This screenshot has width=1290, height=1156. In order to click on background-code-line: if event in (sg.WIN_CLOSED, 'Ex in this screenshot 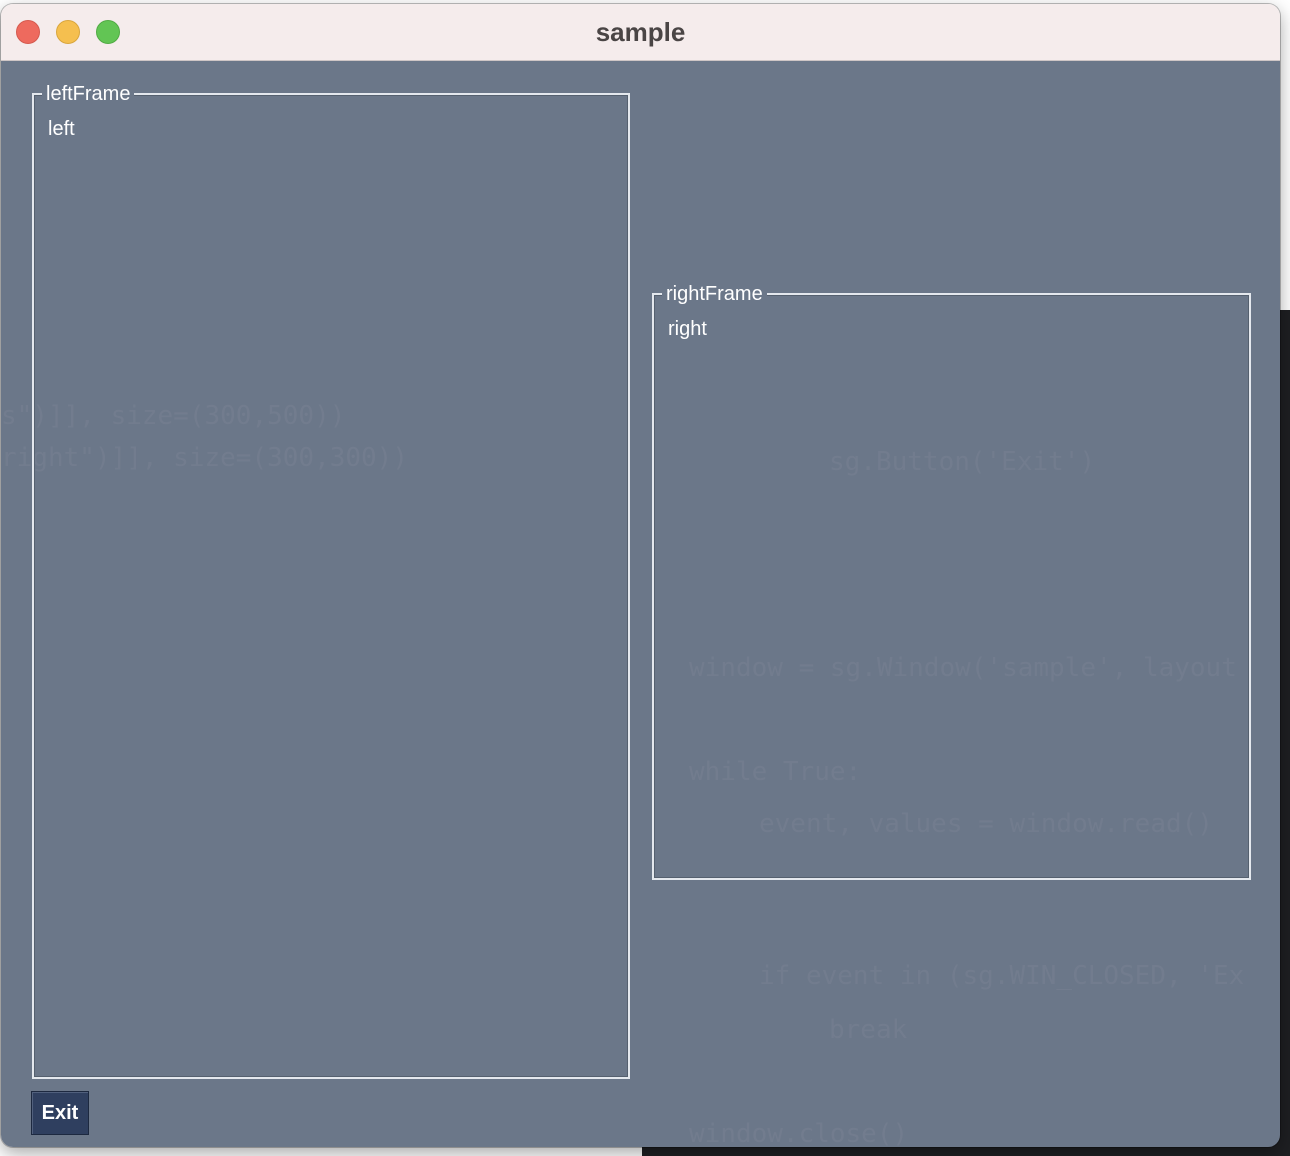, I will do `click(1002, 976)`.